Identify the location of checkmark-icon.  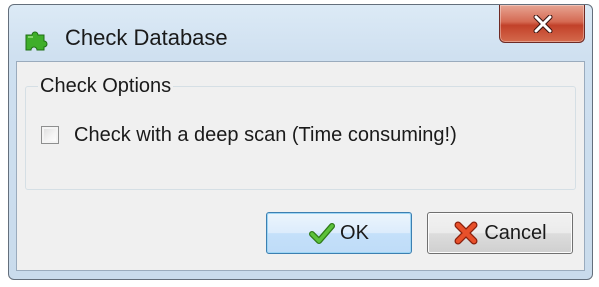
(322, 233).